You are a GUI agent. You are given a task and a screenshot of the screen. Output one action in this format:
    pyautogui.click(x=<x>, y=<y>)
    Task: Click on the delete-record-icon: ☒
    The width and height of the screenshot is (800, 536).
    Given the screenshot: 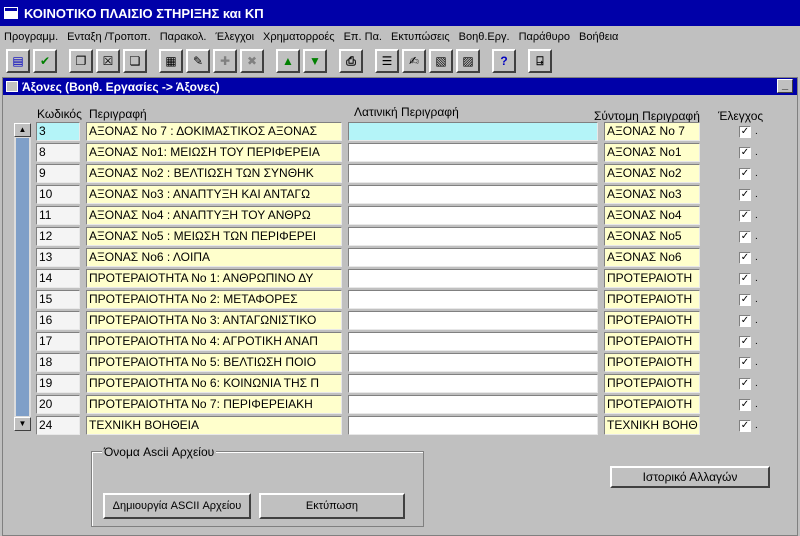 What is the action you would take?
    pyautogui.click(x=108, y=61)
    